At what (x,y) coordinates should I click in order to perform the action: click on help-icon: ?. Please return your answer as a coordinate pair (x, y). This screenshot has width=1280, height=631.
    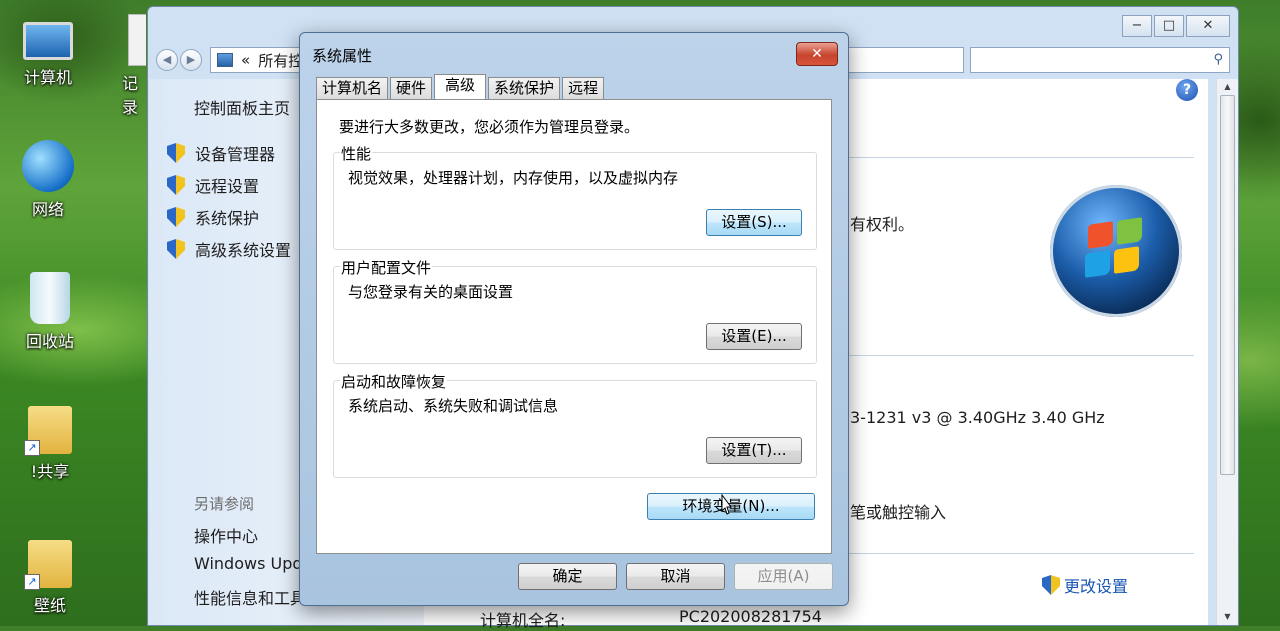
    Looking at the image, I should click on (1187, 90).